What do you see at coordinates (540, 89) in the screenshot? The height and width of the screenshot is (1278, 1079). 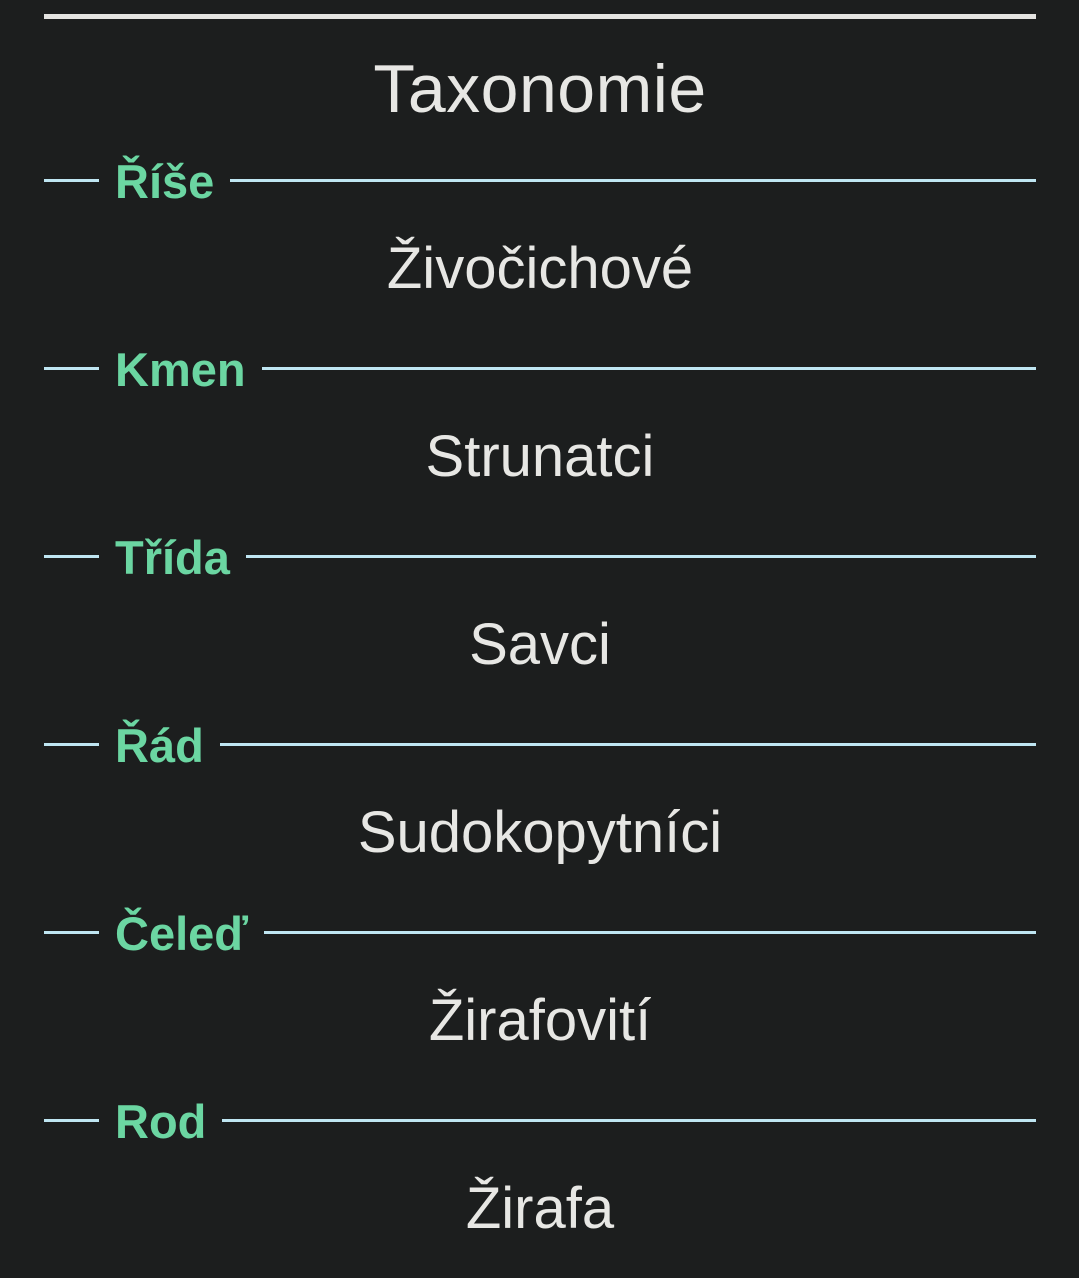 I see `panel-title: Taxonomie` at bounding box center [540, 89].